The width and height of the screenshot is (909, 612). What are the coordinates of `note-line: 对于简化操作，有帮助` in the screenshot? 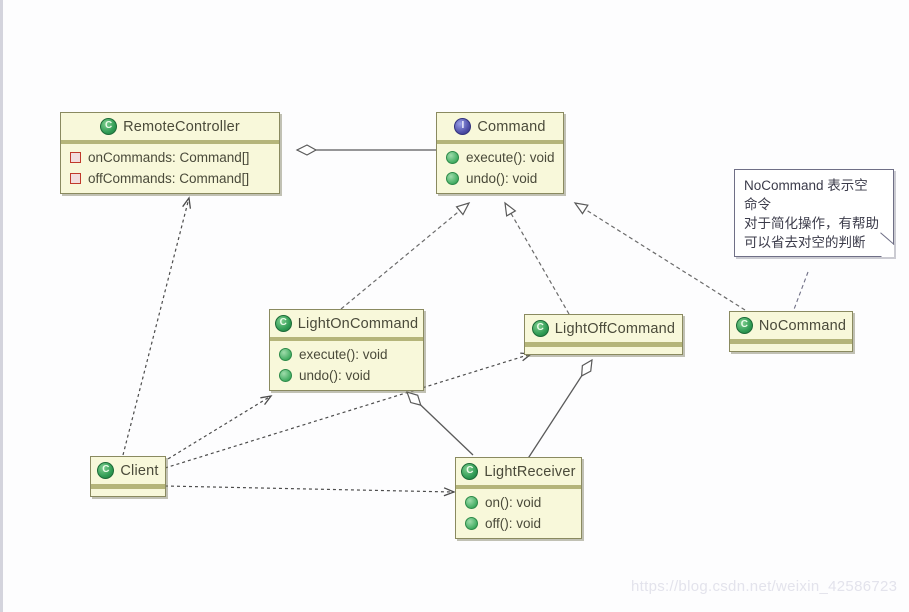 It's located at (811, 223).